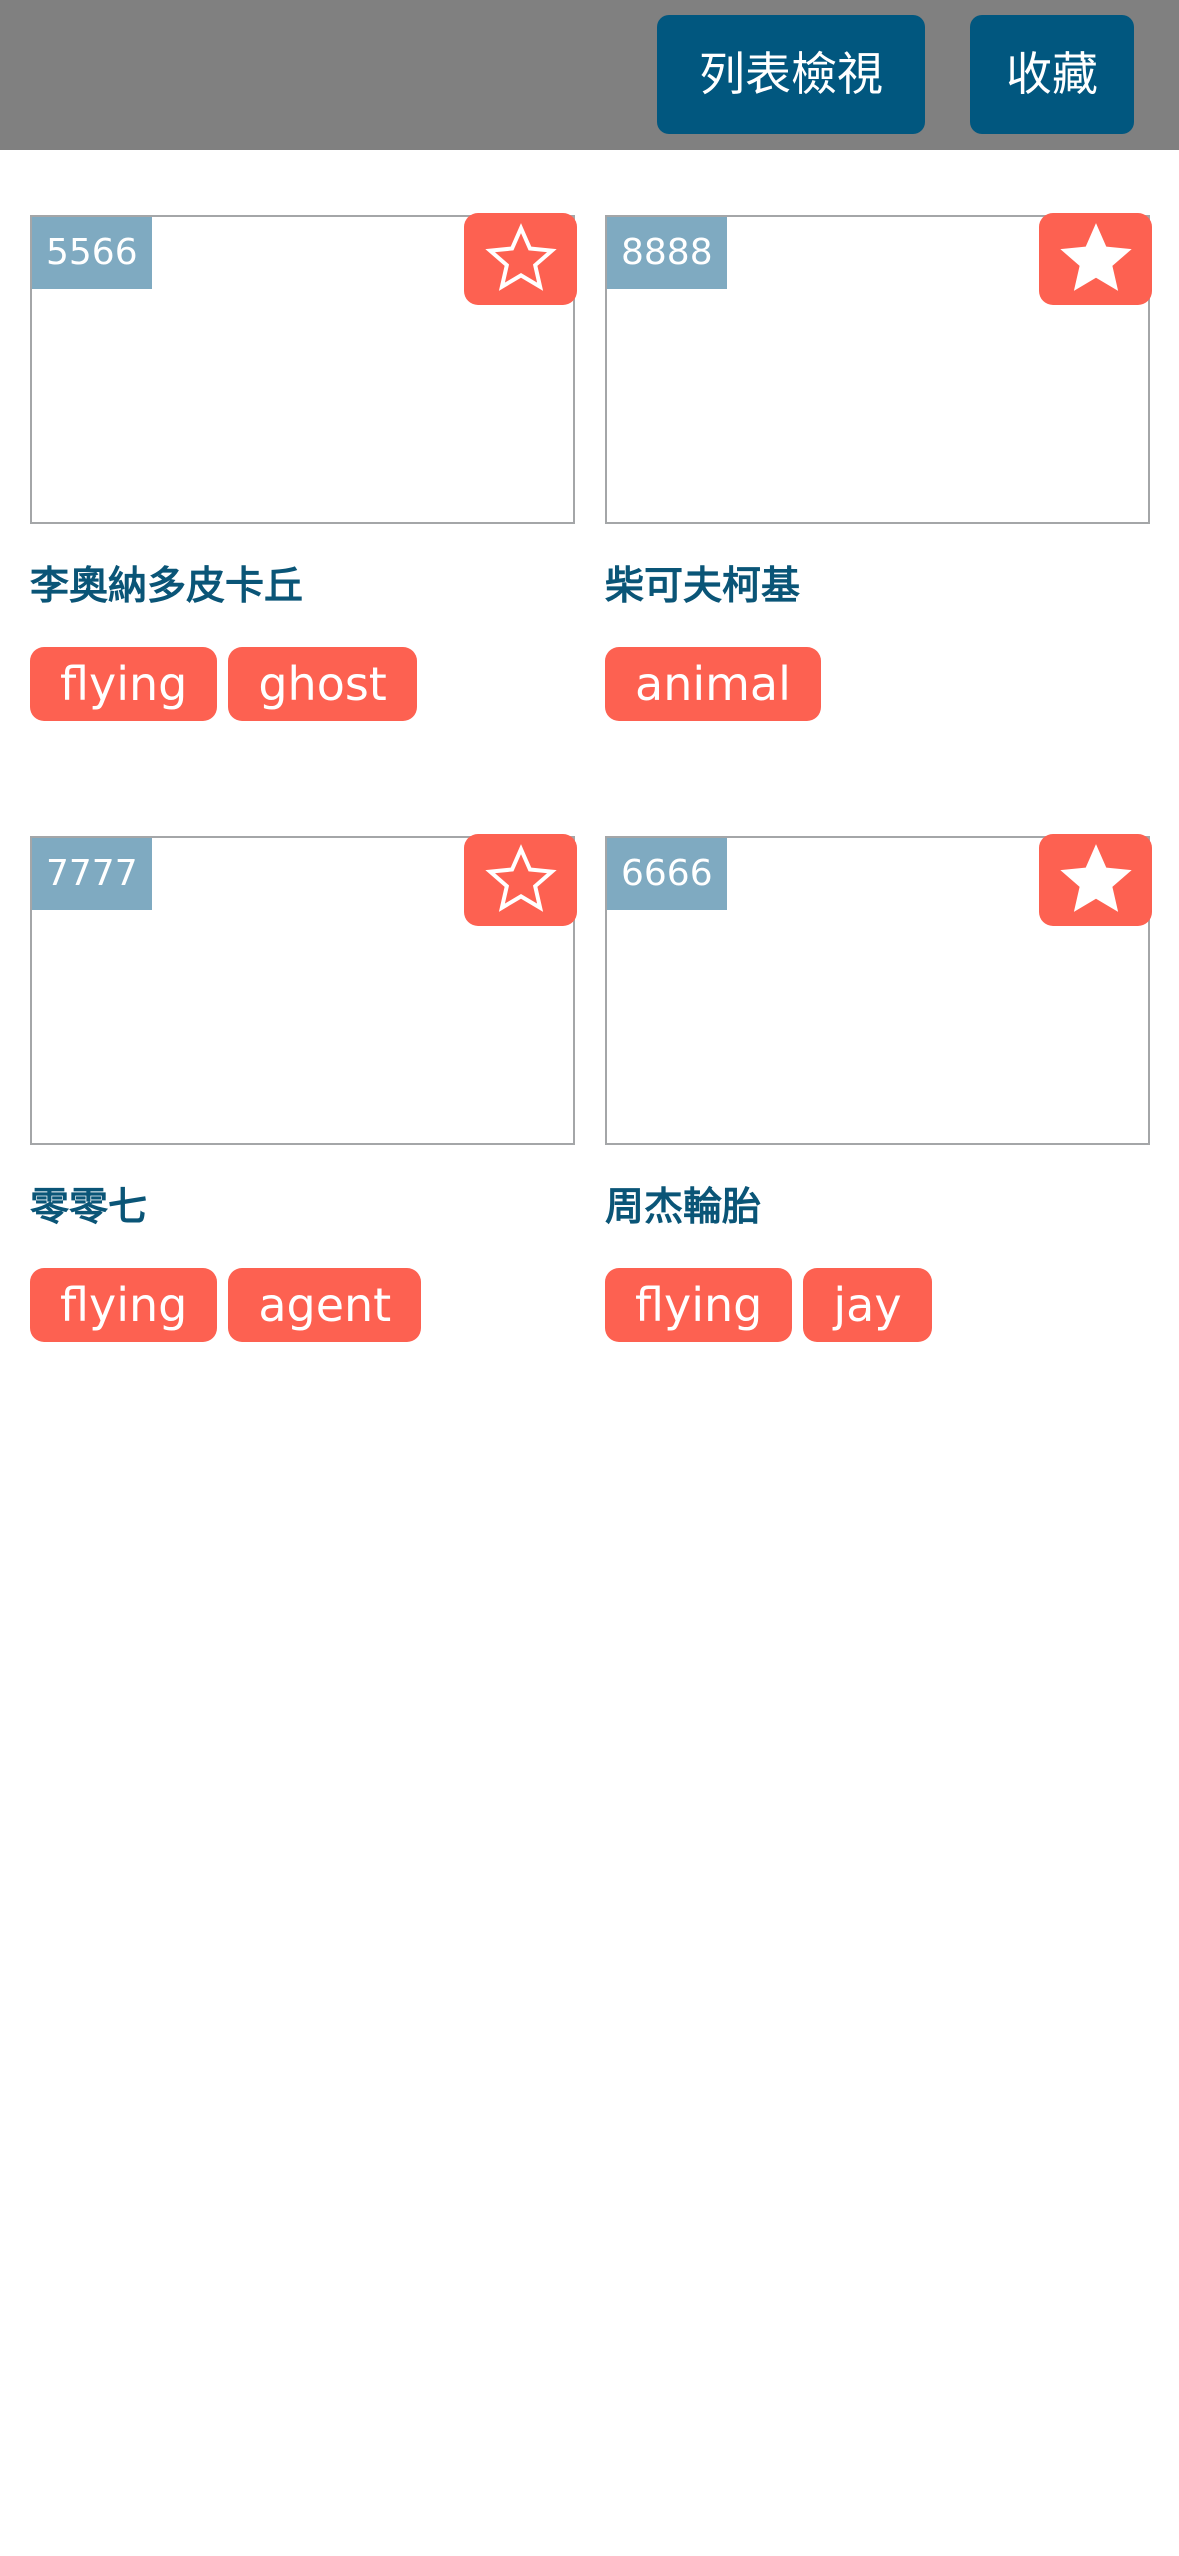  What do you see at coordinates (92, 874) in the screenshot?
I see `number-badge: 7777` at bounding box center [92, 874].